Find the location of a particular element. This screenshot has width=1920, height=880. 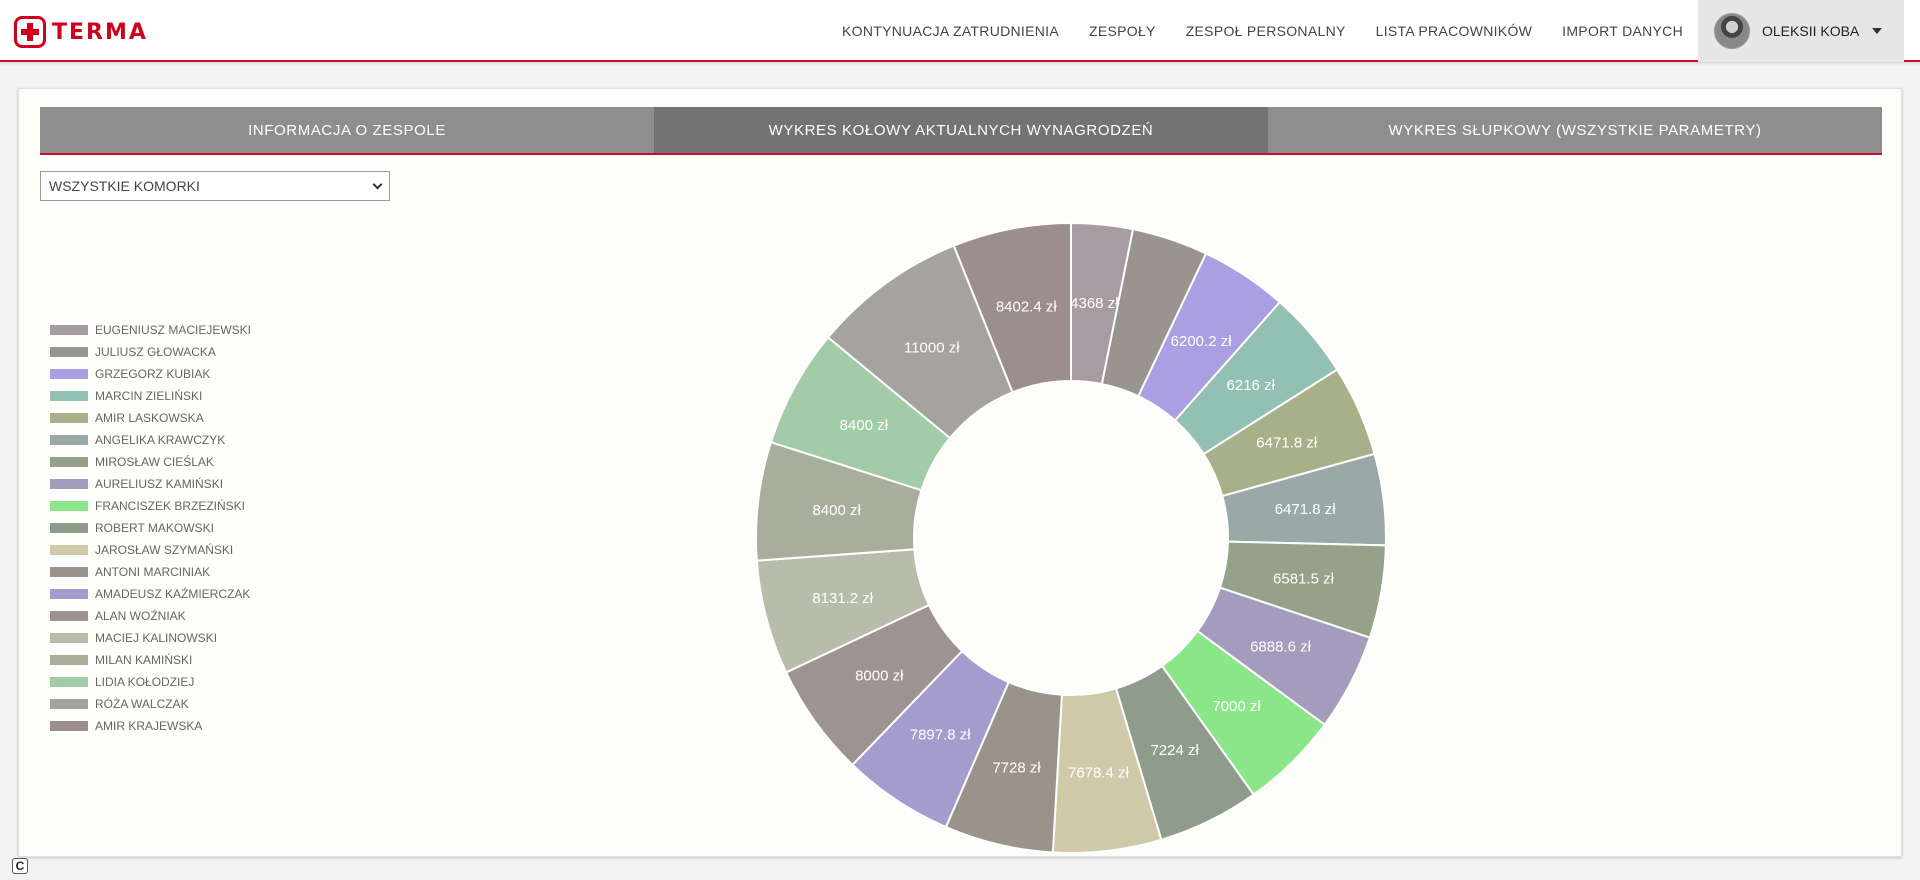

nav-kontynuacja-zatrudnienia: KONTYNUACJA ZATRUDNIENIA is located at coordinates (950, 31).